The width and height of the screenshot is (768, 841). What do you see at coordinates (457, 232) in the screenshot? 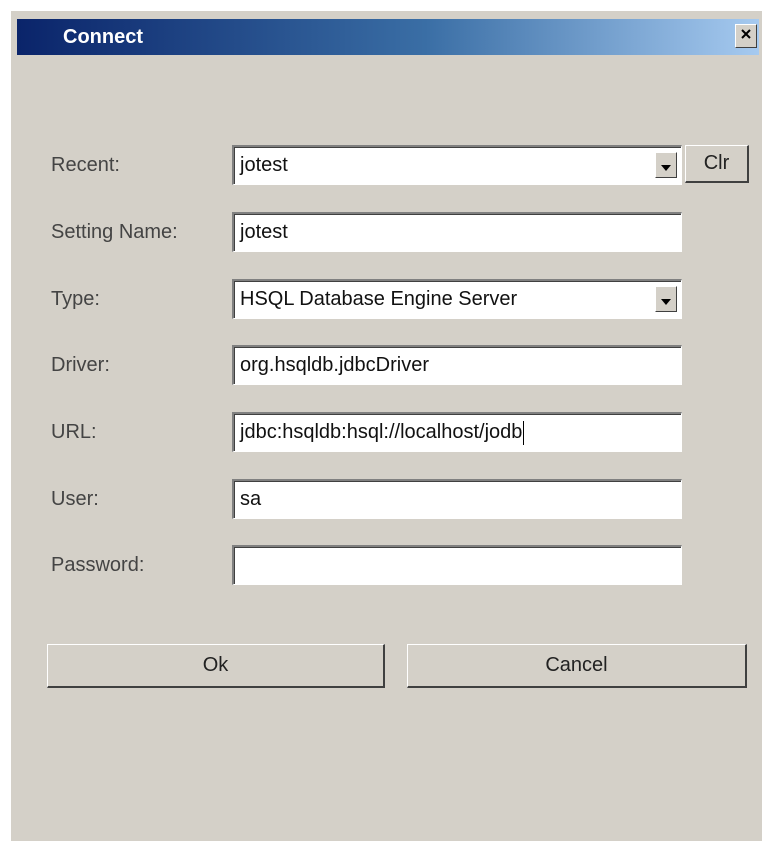
I see `setting-name-input: jotest` at bounding box center [457, 232].